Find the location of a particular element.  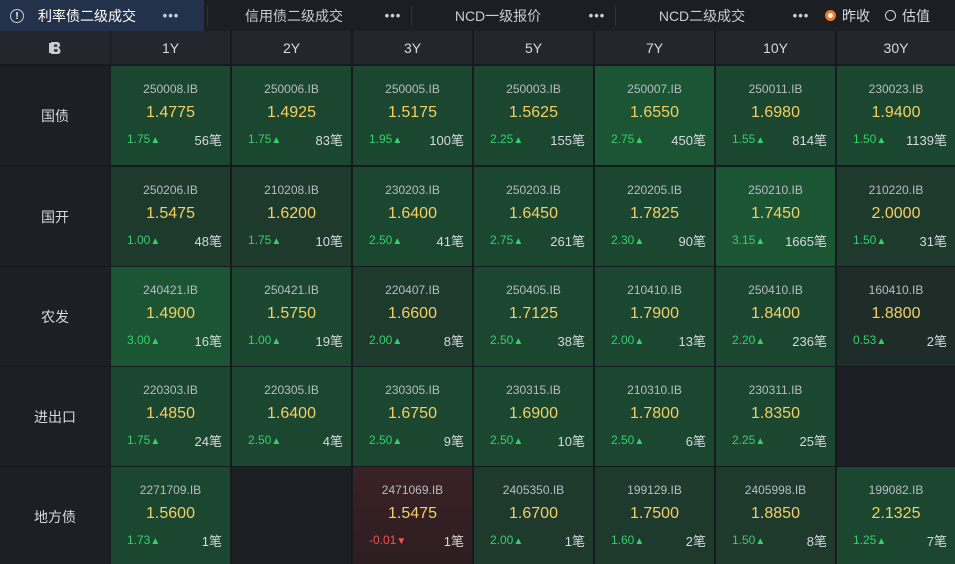

quote-cell: 250210.IB 1.7450 3.15▲ 1665笔 is located at coordinates (775, 216).